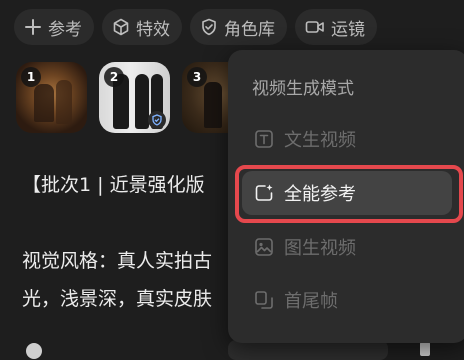  What do you see at coordinates (65, 29) in the screenshot?
I see `reference-label: 参考` at bounding box center [65, 29].